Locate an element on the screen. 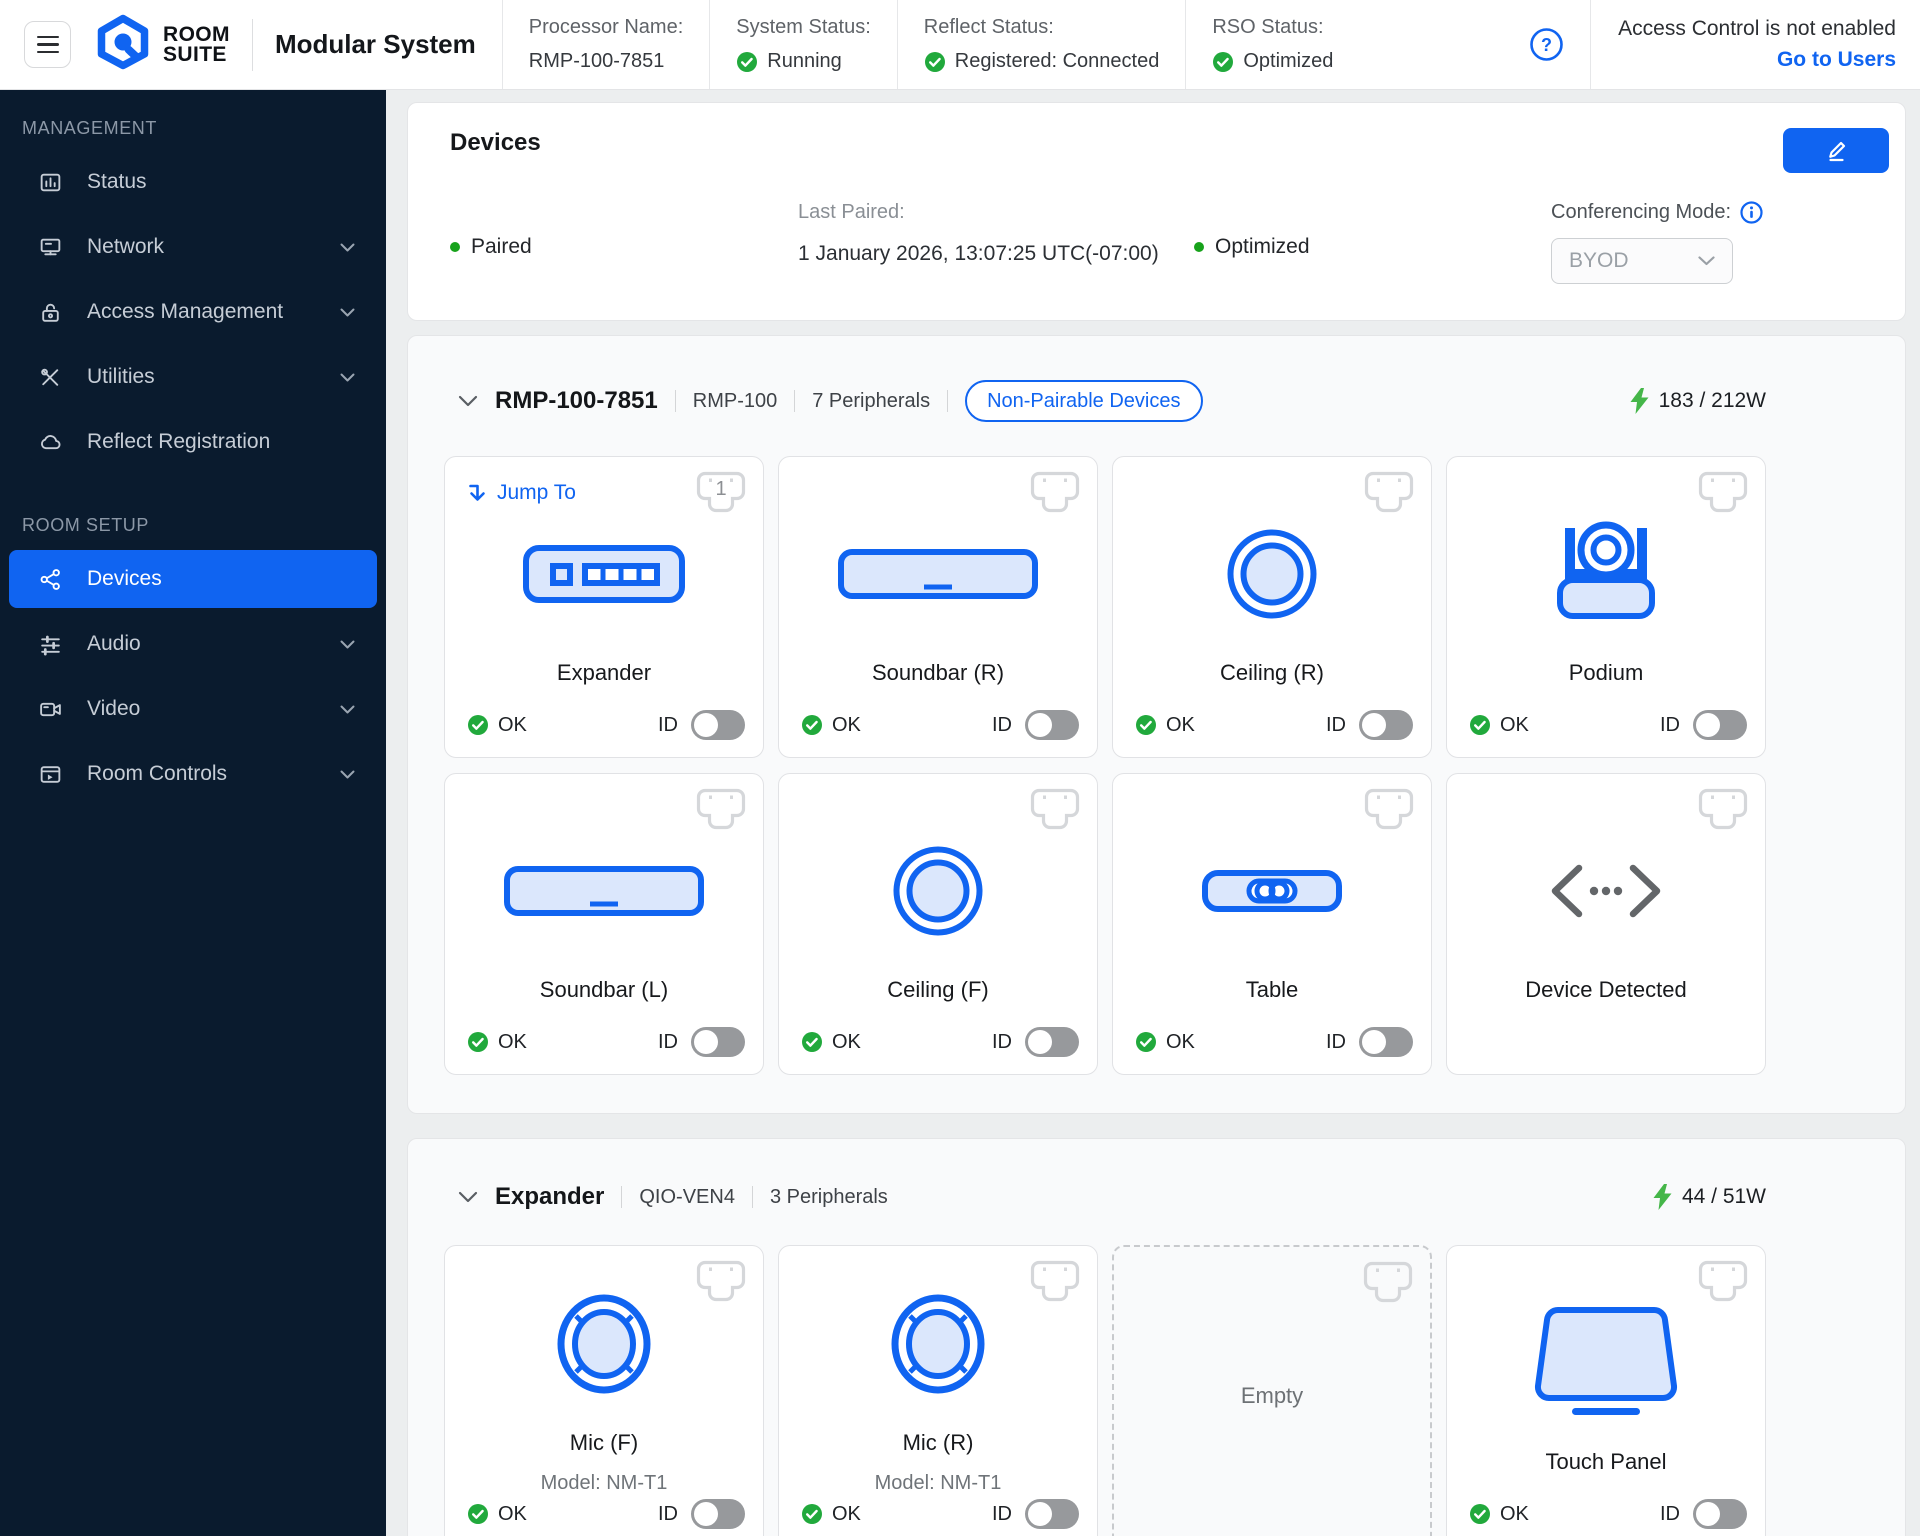 The height and width of the screenshot is (1536, 1920). video-camera-icon is located at coordinates (51, 709).